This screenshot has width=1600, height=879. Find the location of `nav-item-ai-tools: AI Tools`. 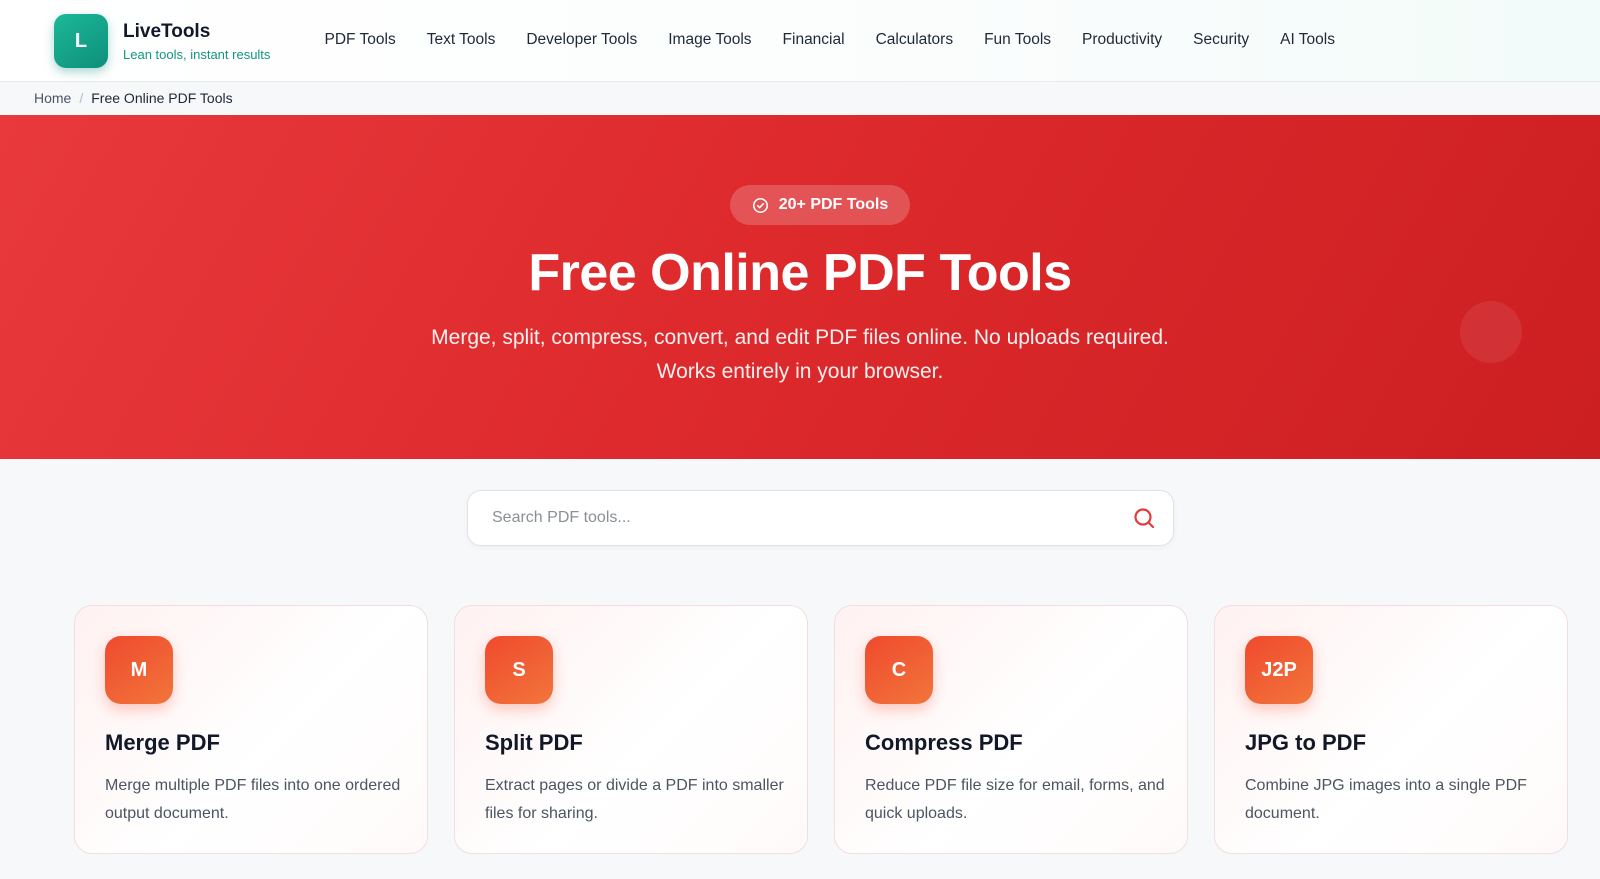

nav-item-ai-tools: AI Tools is located at coordinates (1308, 40).